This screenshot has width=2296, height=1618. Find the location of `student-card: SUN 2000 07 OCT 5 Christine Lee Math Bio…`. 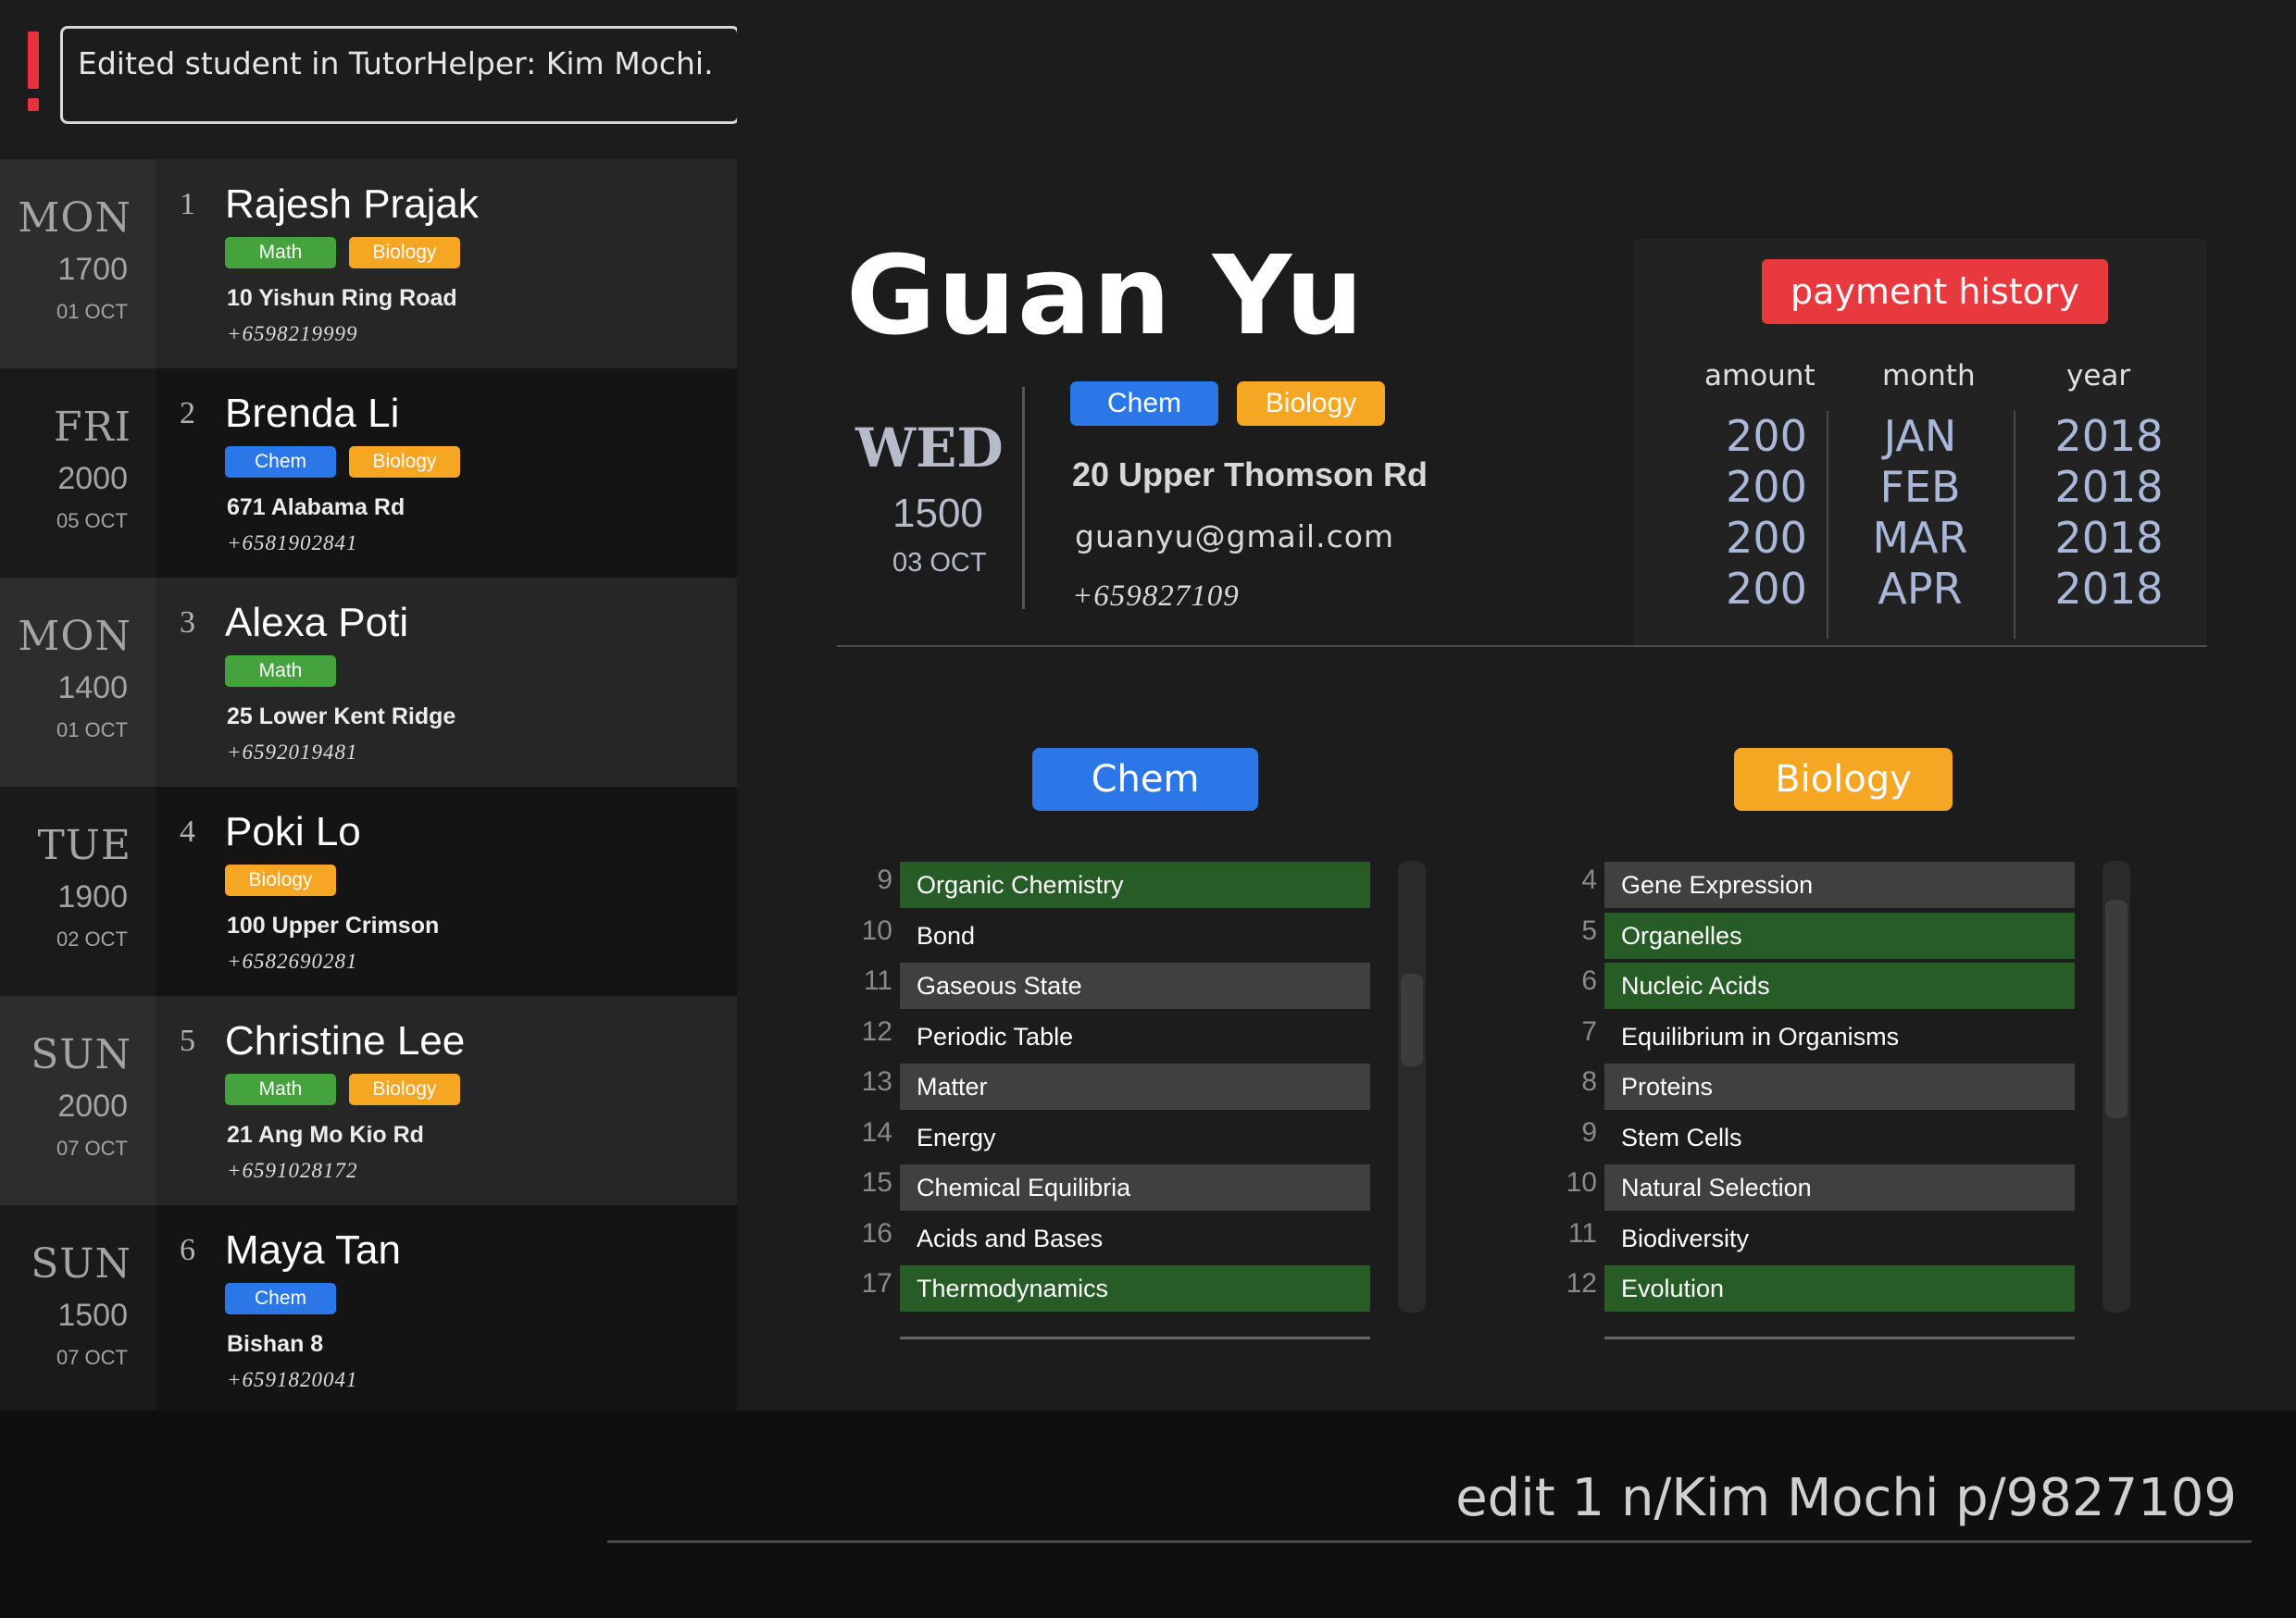

student-card: SUN 2000 07 OCT 5 Christine Lee Math Bio… is located at coordinates (368, 1100).